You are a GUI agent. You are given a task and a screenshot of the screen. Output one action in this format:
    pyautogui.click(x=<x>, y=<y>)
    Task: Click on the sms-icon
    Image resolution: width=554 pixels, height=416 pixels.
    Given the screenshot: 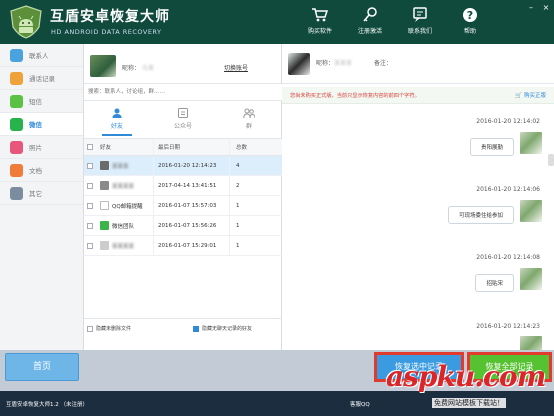 What is the action you would take?
    pyautogui.click(x=16, y=101)
    